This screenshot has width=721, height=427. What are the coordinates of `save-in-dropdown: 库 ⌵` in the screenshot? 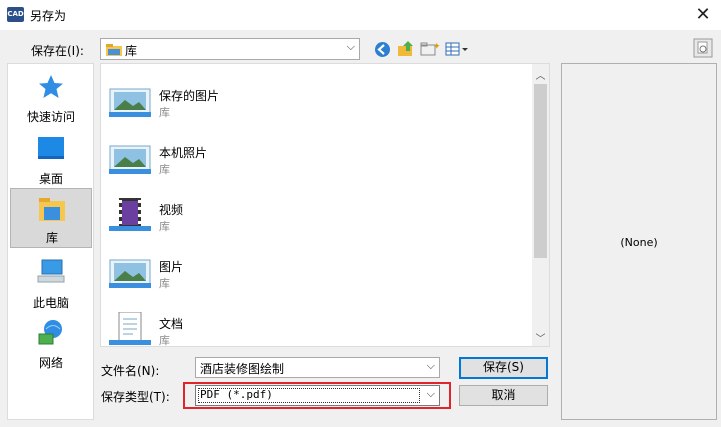 It's located at (230, 49).